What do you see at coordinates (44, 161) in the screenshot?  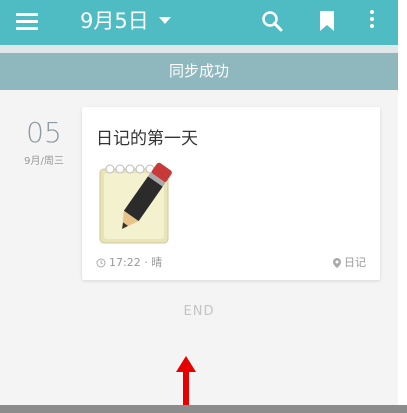 I see `month-weekday: 9月/周三` at bounding box center [44, 161].